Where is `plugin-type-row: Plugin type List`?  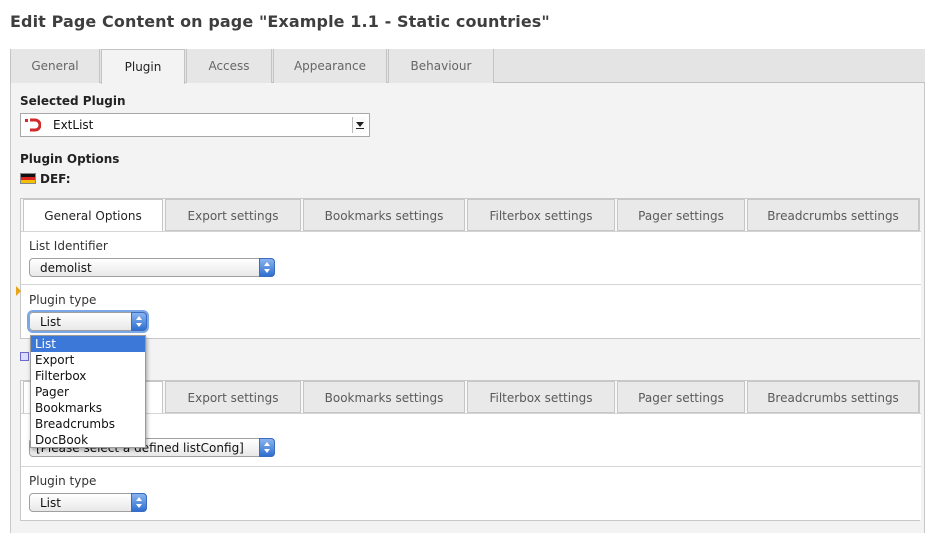
plugin-type-row: Plugin type List is located at coordinates (471, 311).